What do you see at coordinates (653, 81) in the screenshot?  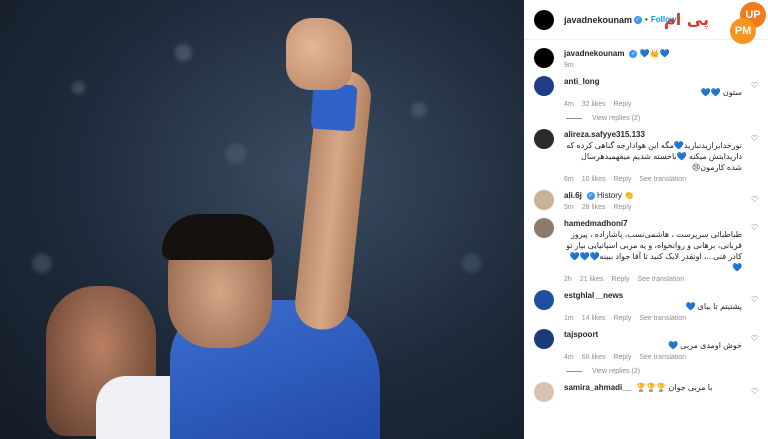 I see `comment-user-line: anti_long` at bounding box center [653, 81].